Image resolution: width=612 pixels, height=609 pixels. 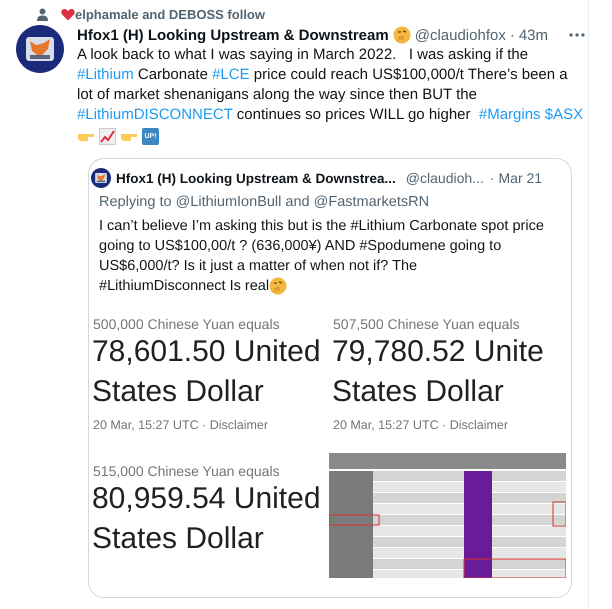 What do you see at coordinates (520, 178) in the screenshot?
I see `timestamp: Mar 21` at bounding box center [520, 178].